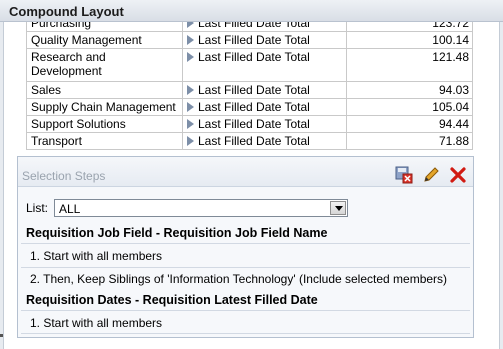 The image size is (503, 349). I want to click on list-label: List:, so click(37, 208).